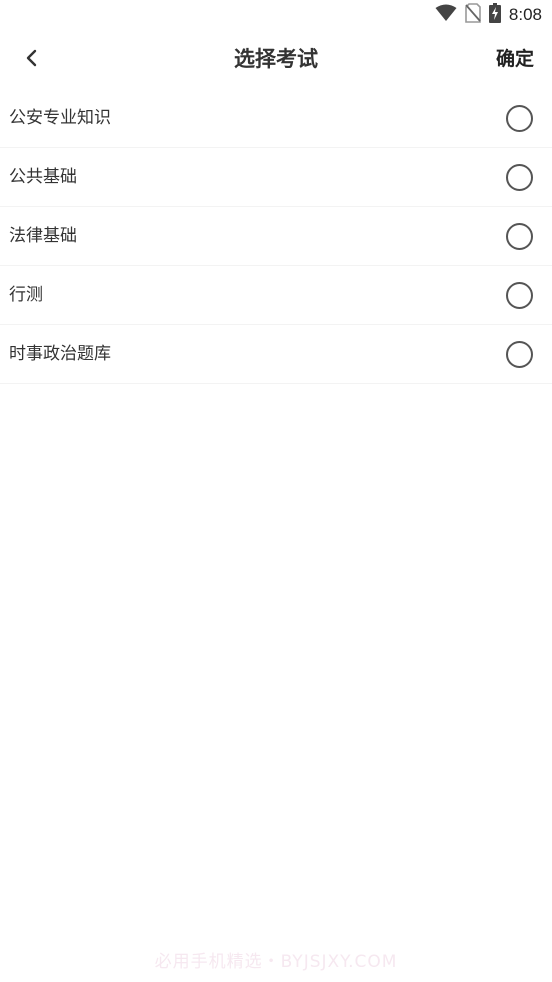 The width and height of the screenshot is (552, 982). I want to click on battery-charging-icon, so click(494, 15).